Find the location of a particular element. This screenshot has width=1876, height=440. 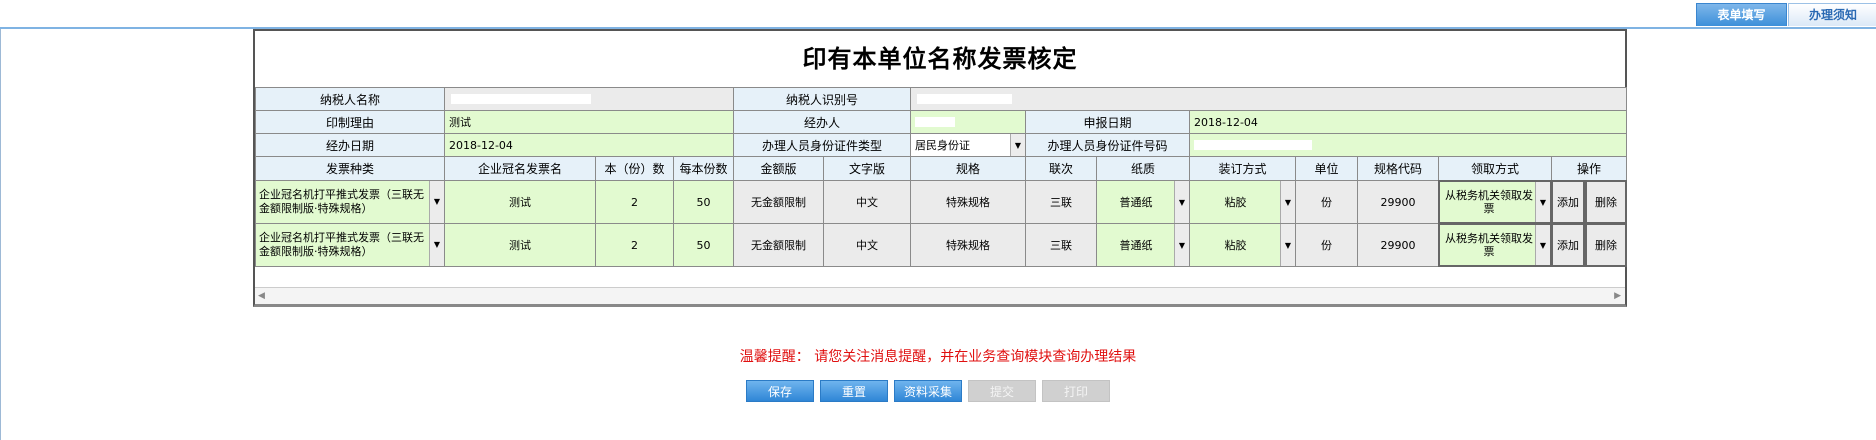

id-type-select: 居民身份证 ▼ is located at coordinates (968, 145).